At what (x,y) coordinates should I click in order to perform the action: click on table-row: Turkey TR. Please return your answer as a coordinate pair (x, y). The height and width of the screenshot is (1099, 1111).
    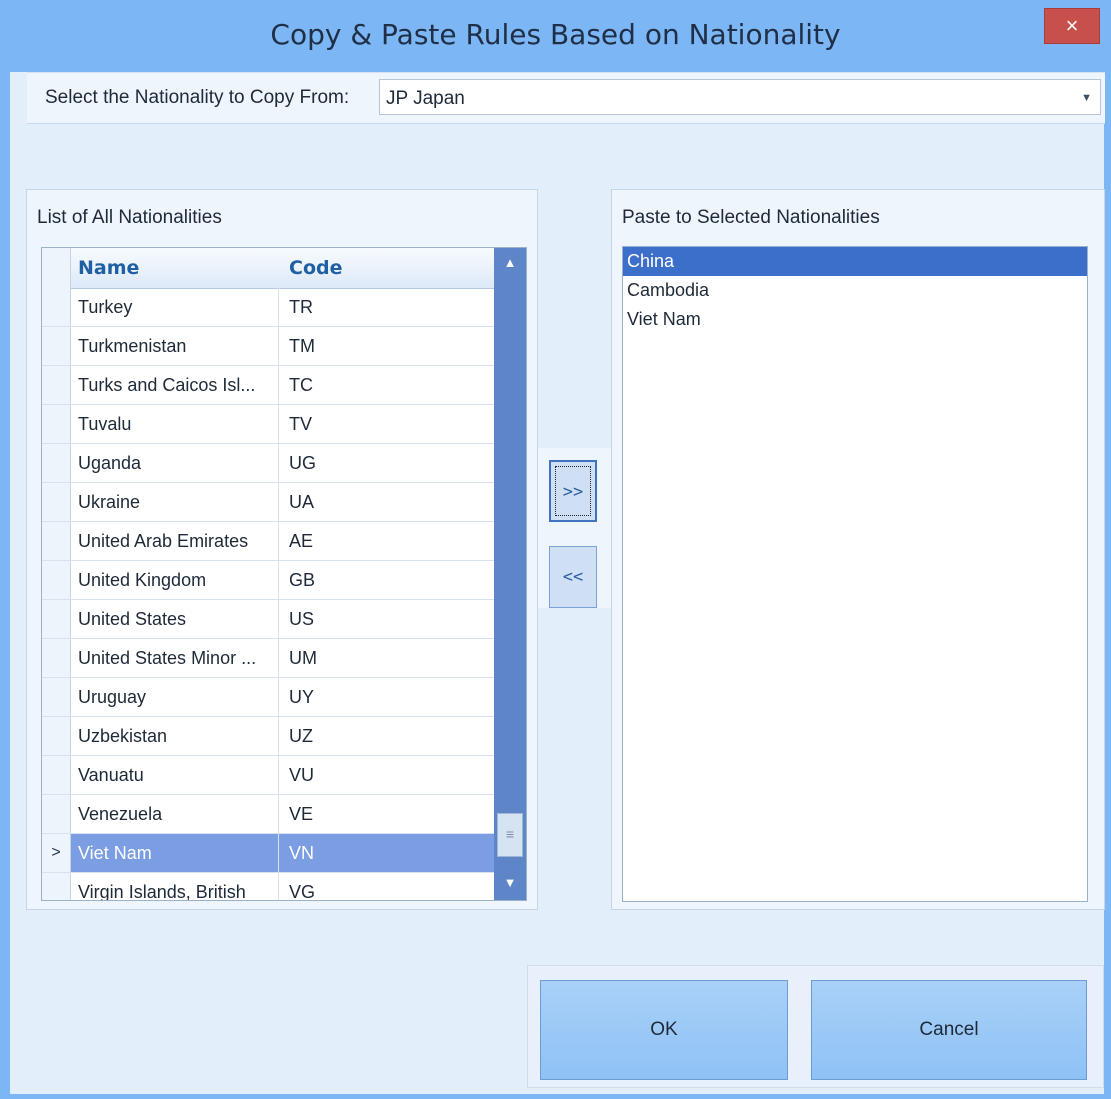
    Looking at the image, I should click on (268, 307).